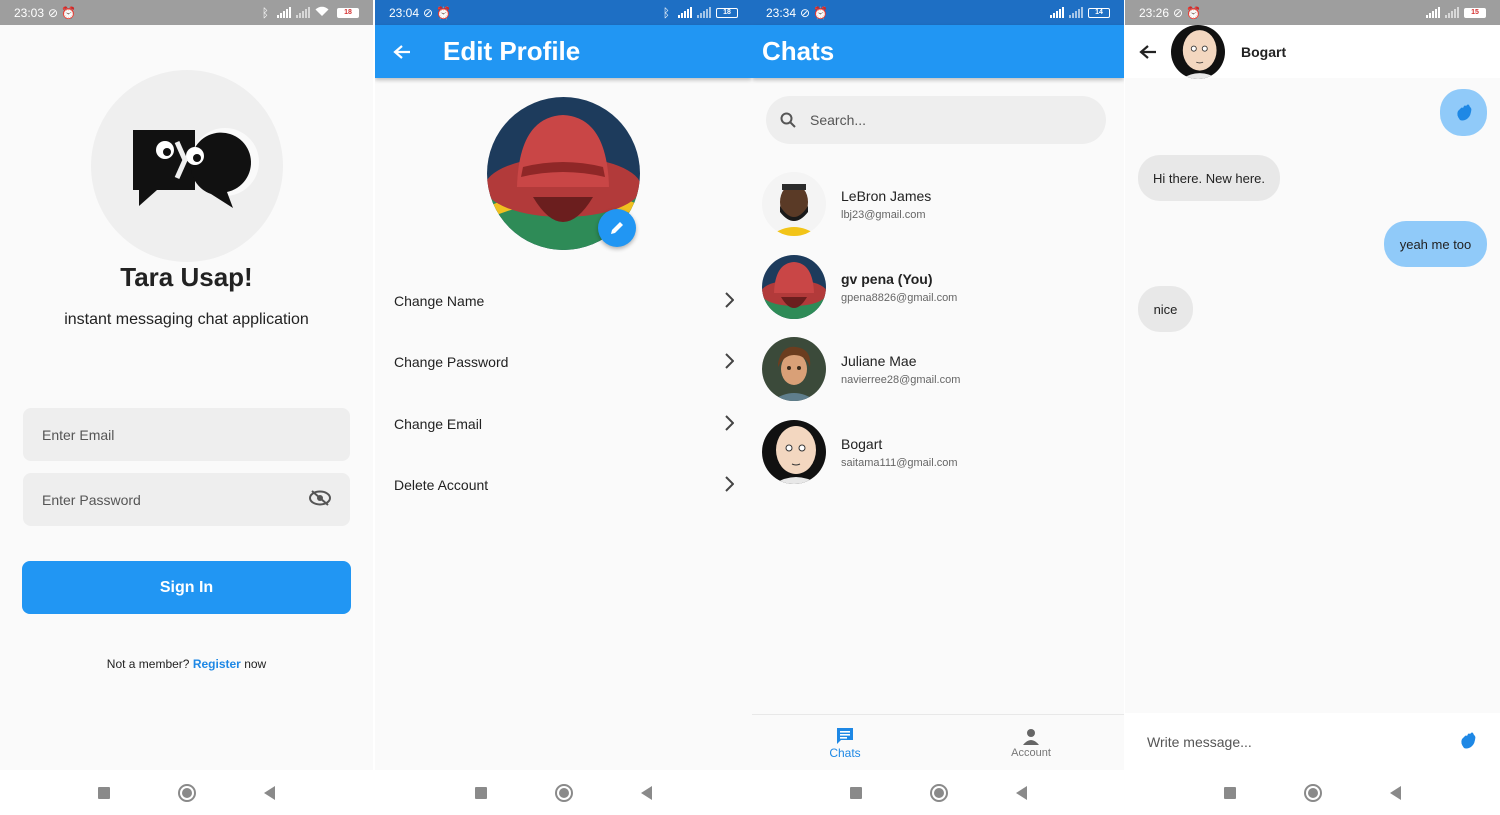 This screenshot has width=1500, height=815. What do you see at coordinates (887, 278) in the screenshot?
I see `contact-name: gv pena (You)` at bounding box center [887, 278].